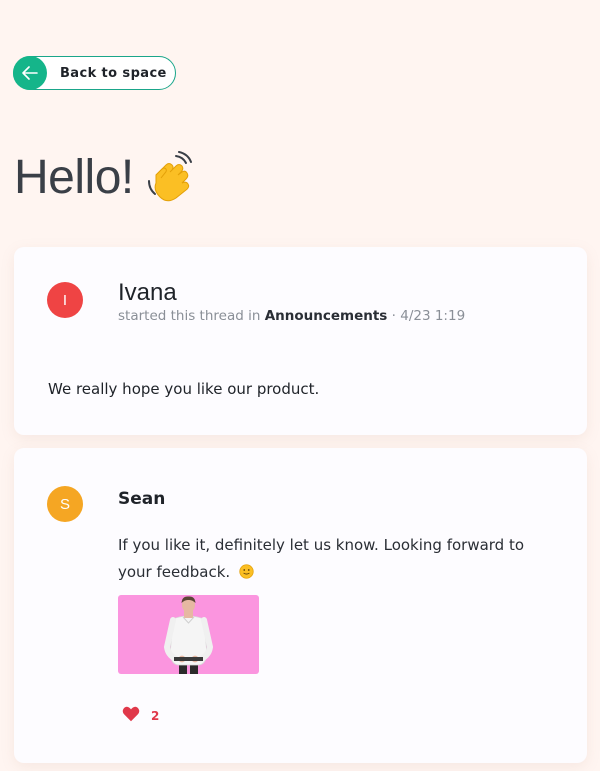 The height and width of the screenshot is (771, 600). Describe the element at coordinates (131, 716) in the screenshot. I see `heart-icon` at that location.